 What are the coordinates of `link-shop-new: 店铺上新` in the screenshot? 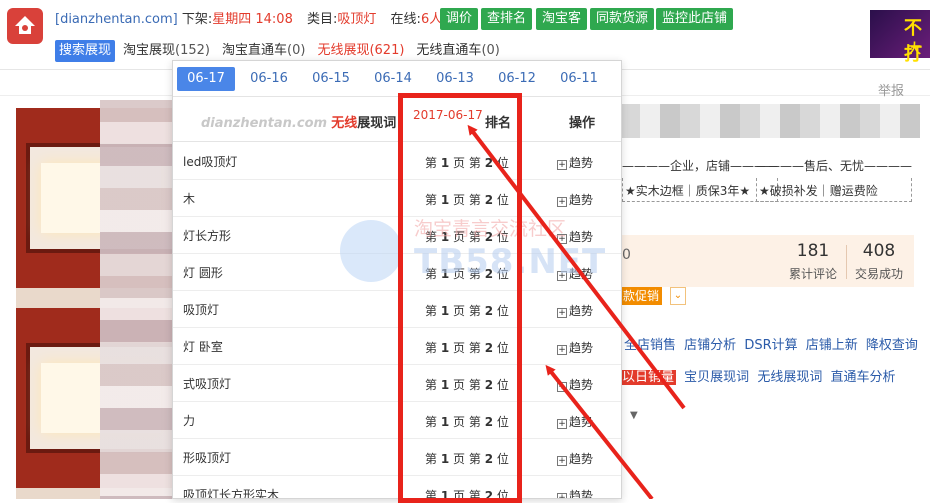 It's located at (832, 345).